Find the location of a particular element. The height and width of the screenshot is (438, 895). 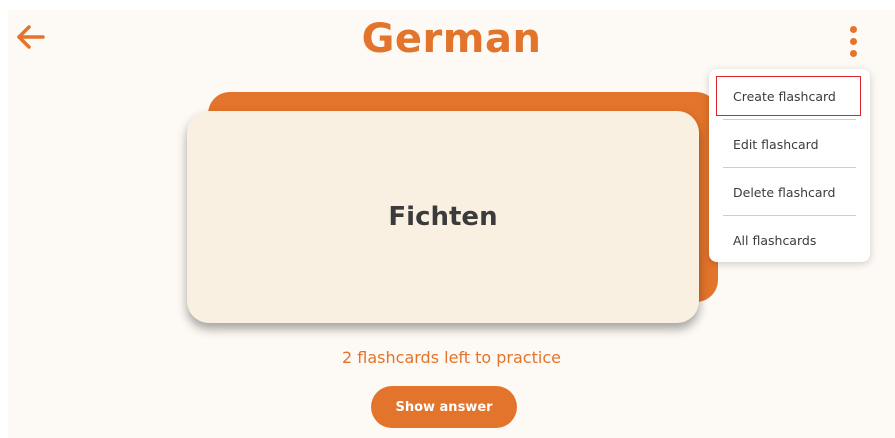

show-answer-button: Show answer is located at coordinates (444, 407).